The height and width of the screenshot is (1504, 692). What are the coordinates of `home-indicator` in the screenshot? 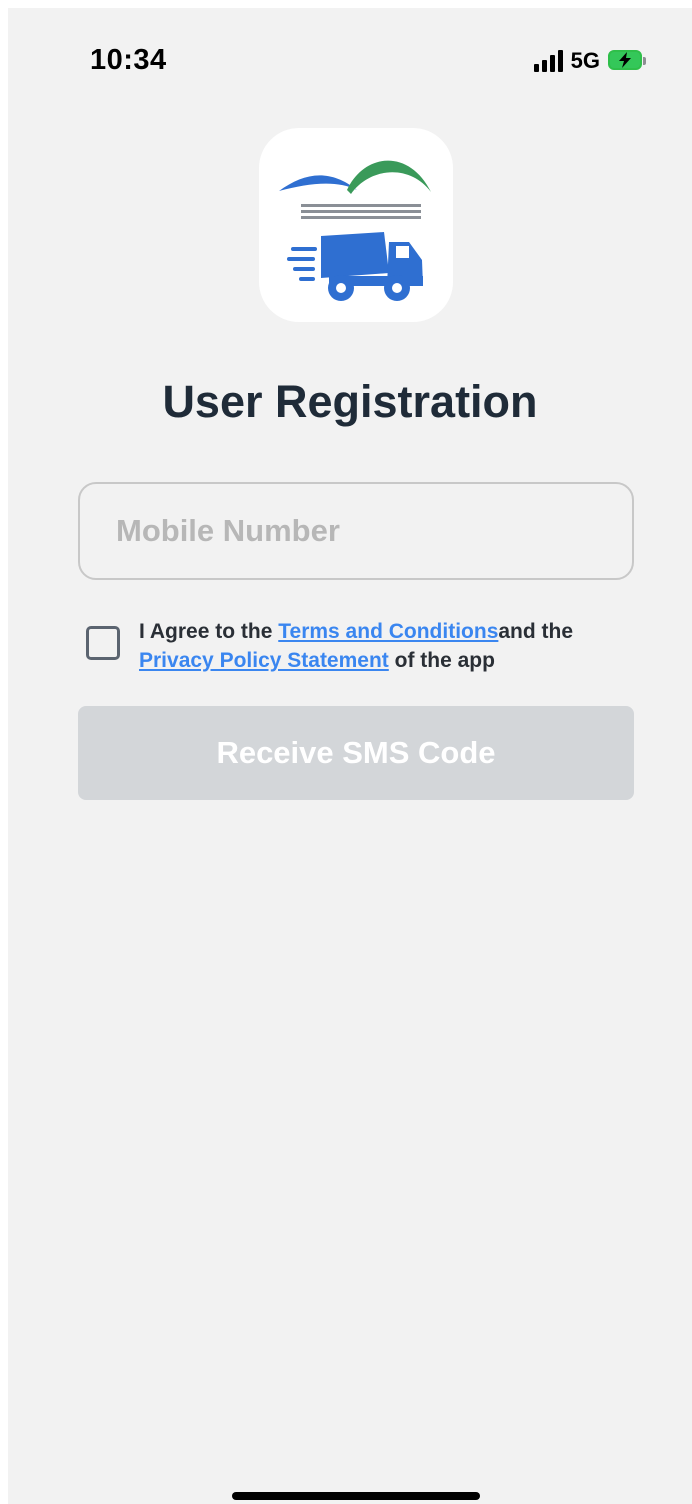 It's located at (356, 1496).